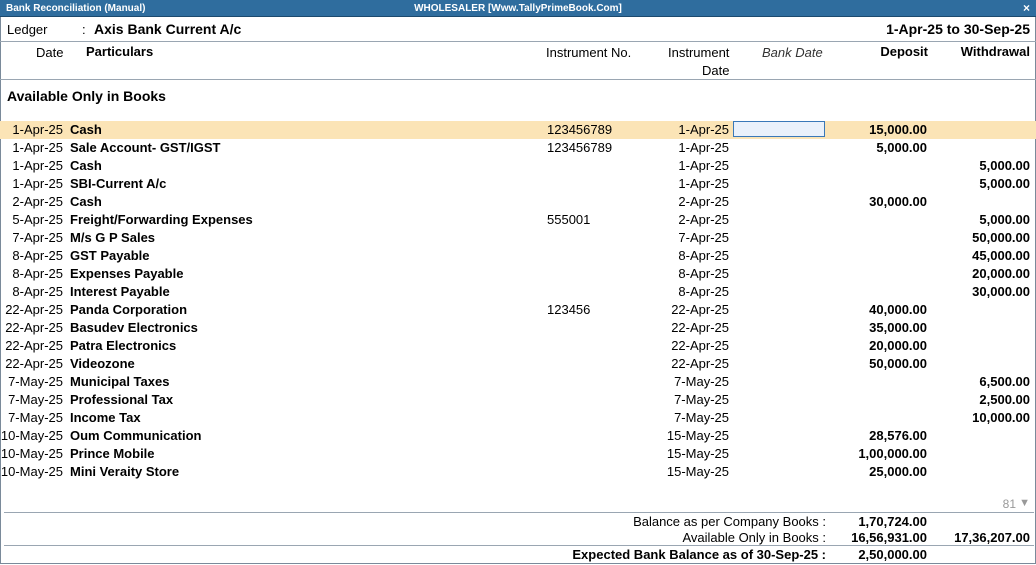 The image size is (1036, 565). I want to click on report-period: 1-Apr-25 to 30-Sep-25, so click(958, 29).